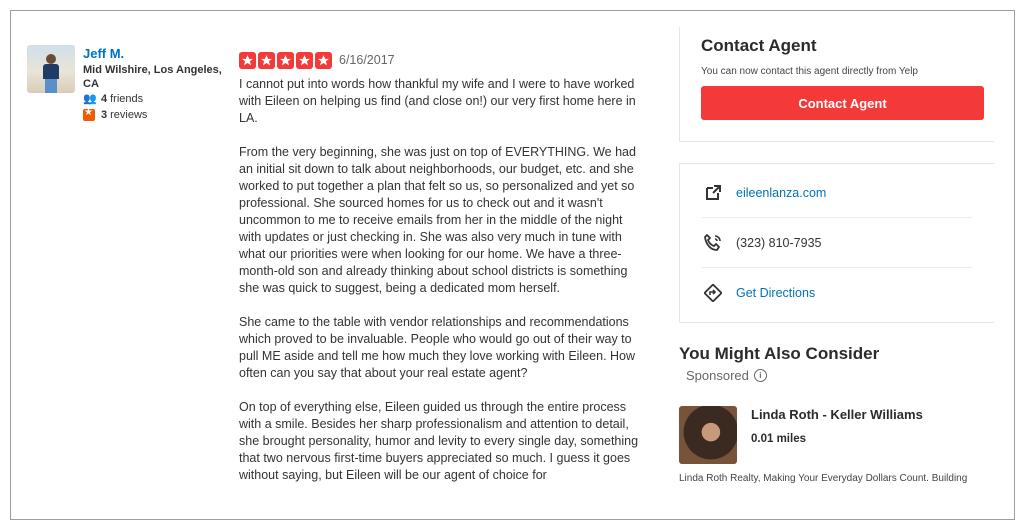  Describe the element at coordinates (713, 293) in the screenshot. I see `directions-icon` at that location.